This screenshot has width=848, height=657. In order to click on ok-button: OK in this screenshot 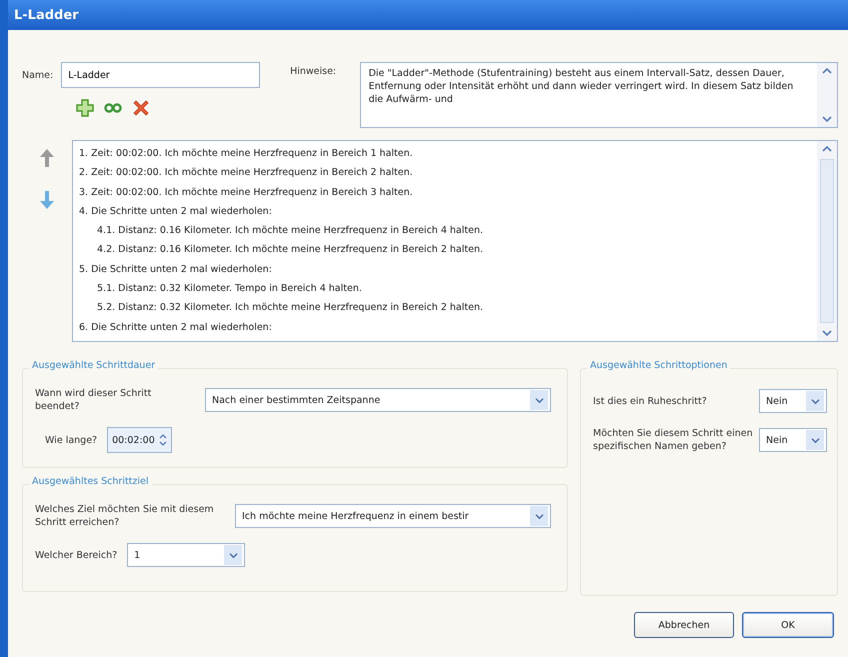, I will do `click(788, 625)`.